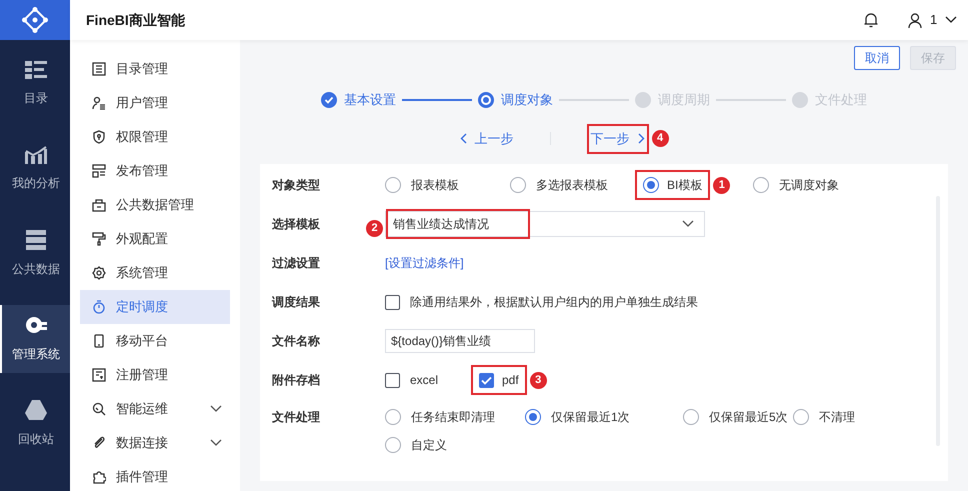 Image resolution: width=968 pixels, height=491 pixels. I want to click on rail-item: 管理系统, so click(35, 339).